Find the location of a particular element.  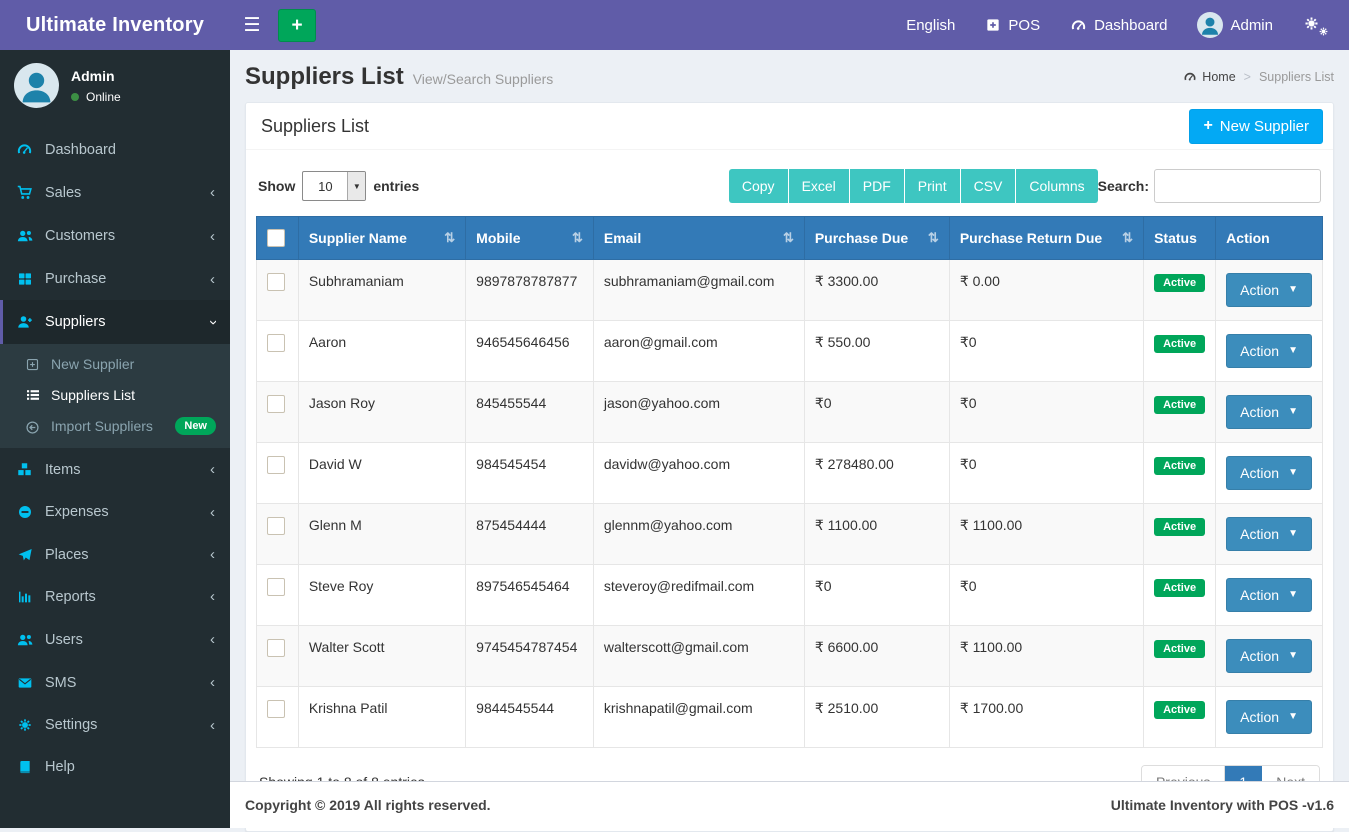

column-header-purchase-due: Purchase Due ⇅ is located at coordinates (876, 238).